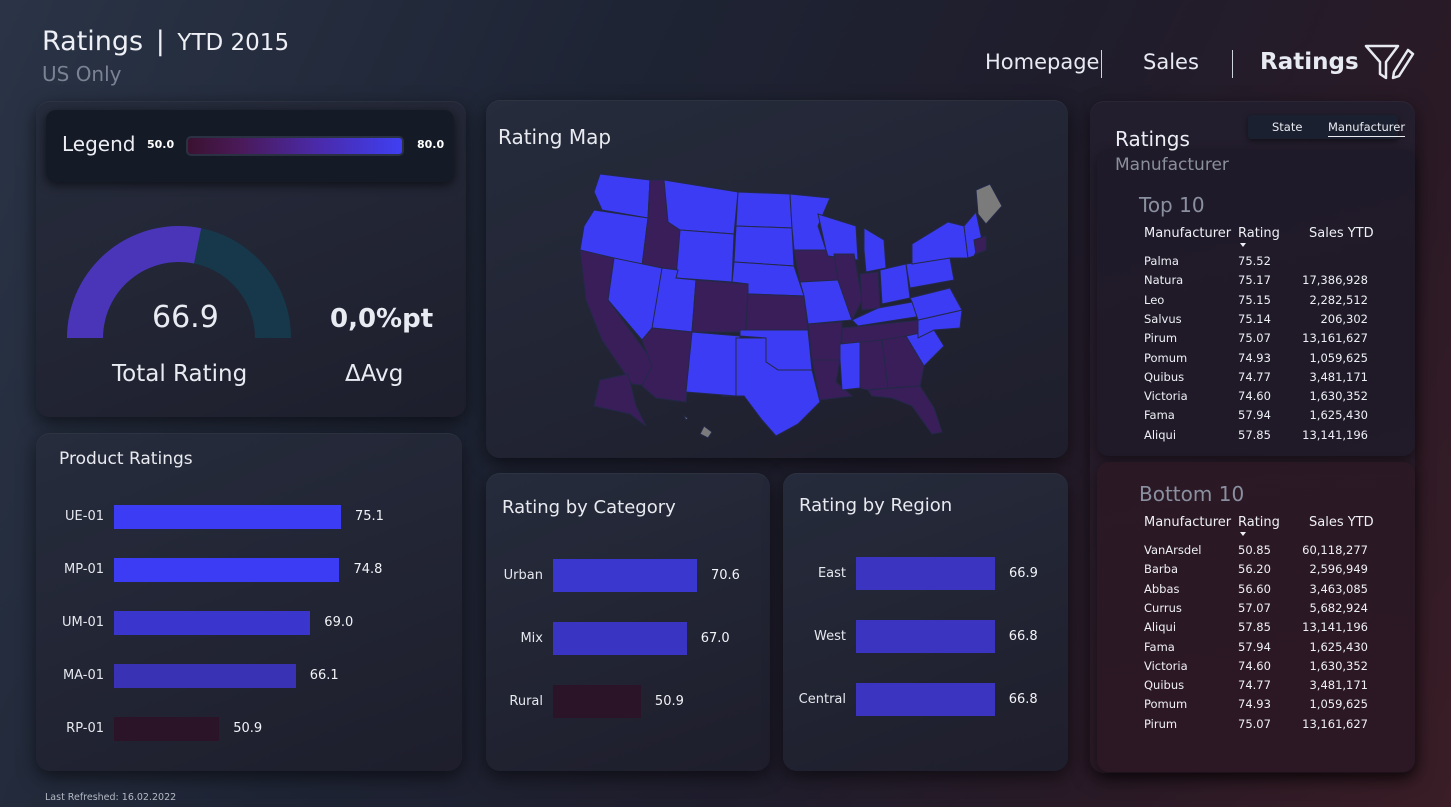 This screenshot has width=1451, height=807. I want to click on filter-edit-icon, so click(1389, 62).